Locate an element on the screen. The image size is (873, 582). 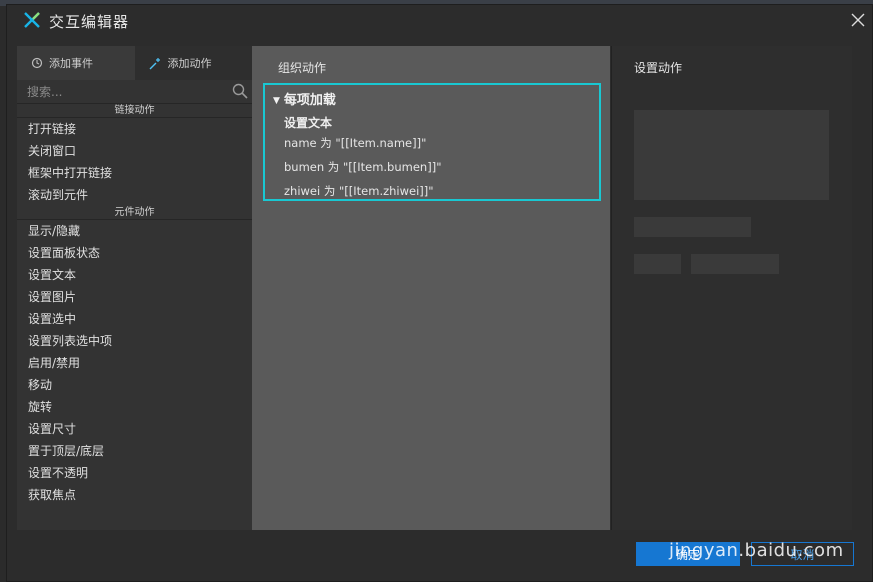
event-title-row: ▼ 每项加载 is located at coordinates (304, 98).